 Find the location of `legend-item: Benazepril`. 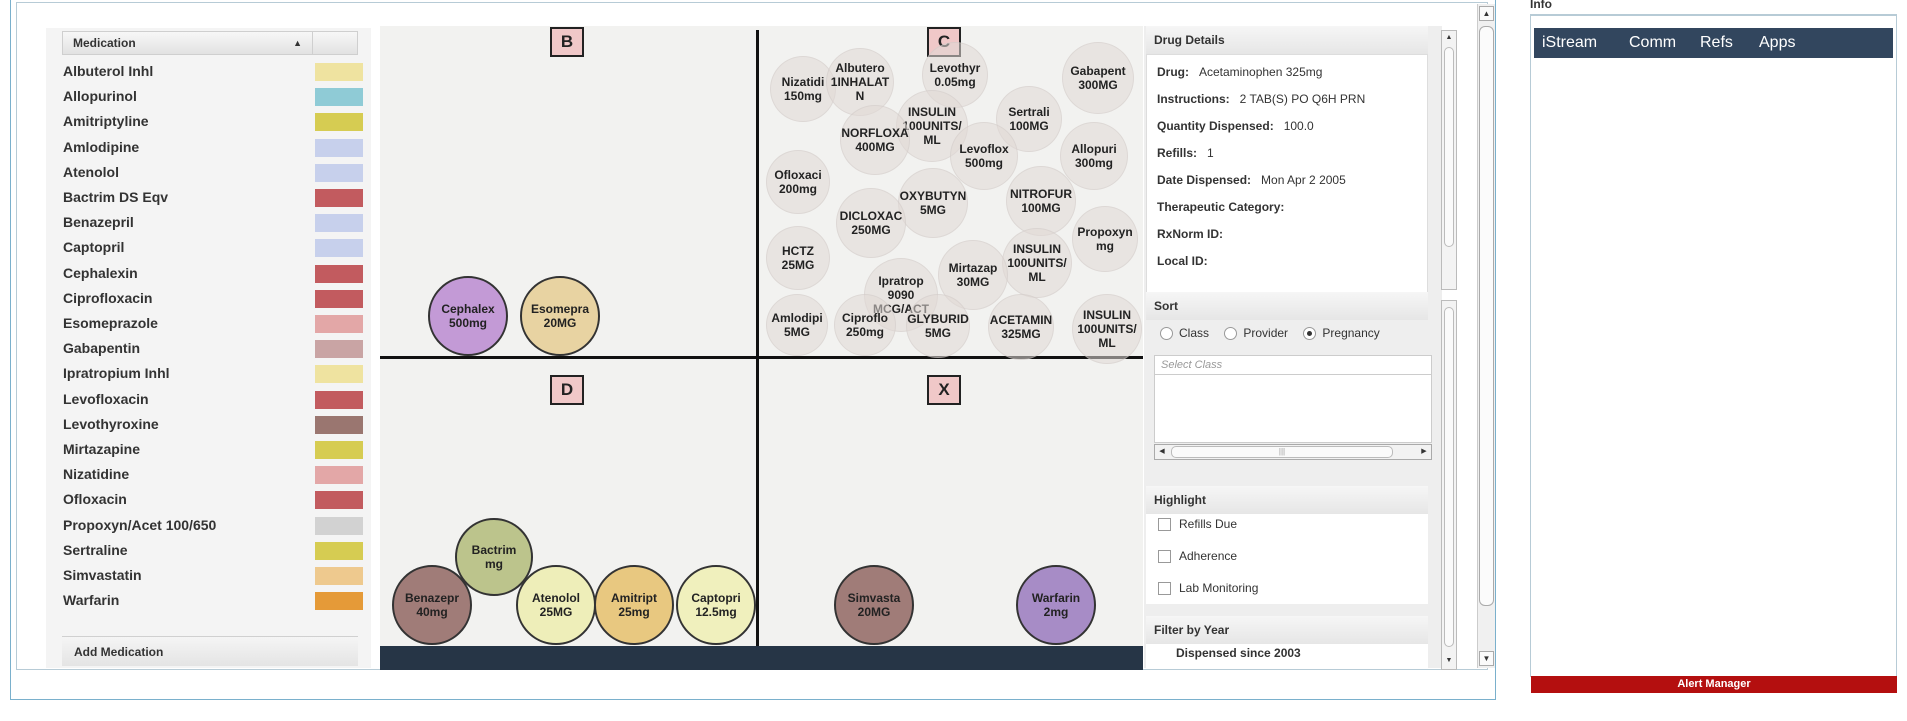

legend-item: Benazepril is located at coordinates (213, 224).